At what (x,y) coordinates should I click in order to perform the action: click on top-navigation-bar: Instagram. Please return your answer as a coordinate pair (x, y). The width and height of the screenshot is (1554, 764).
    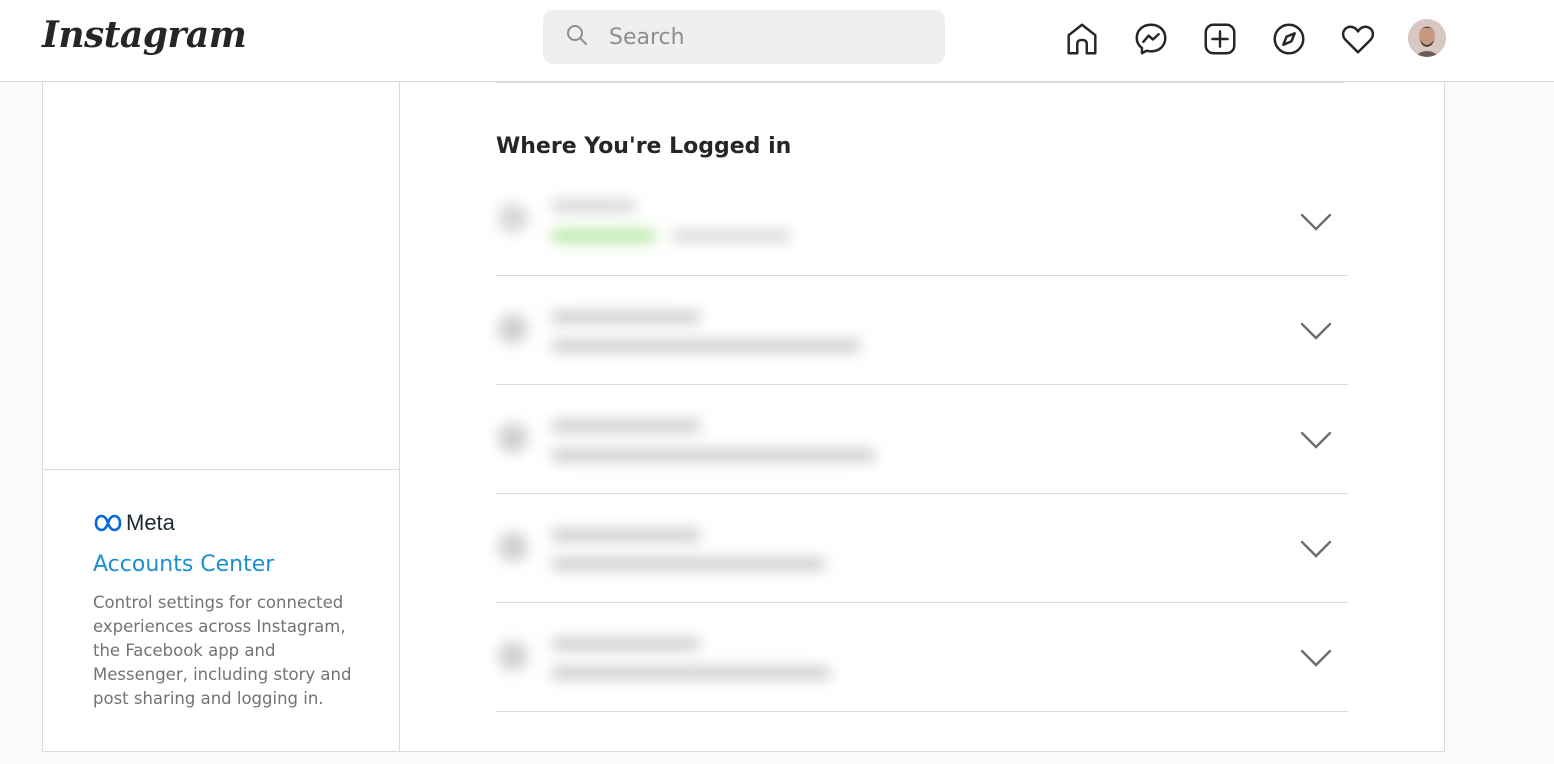
    Looking at the image, I should click on (777, 41).